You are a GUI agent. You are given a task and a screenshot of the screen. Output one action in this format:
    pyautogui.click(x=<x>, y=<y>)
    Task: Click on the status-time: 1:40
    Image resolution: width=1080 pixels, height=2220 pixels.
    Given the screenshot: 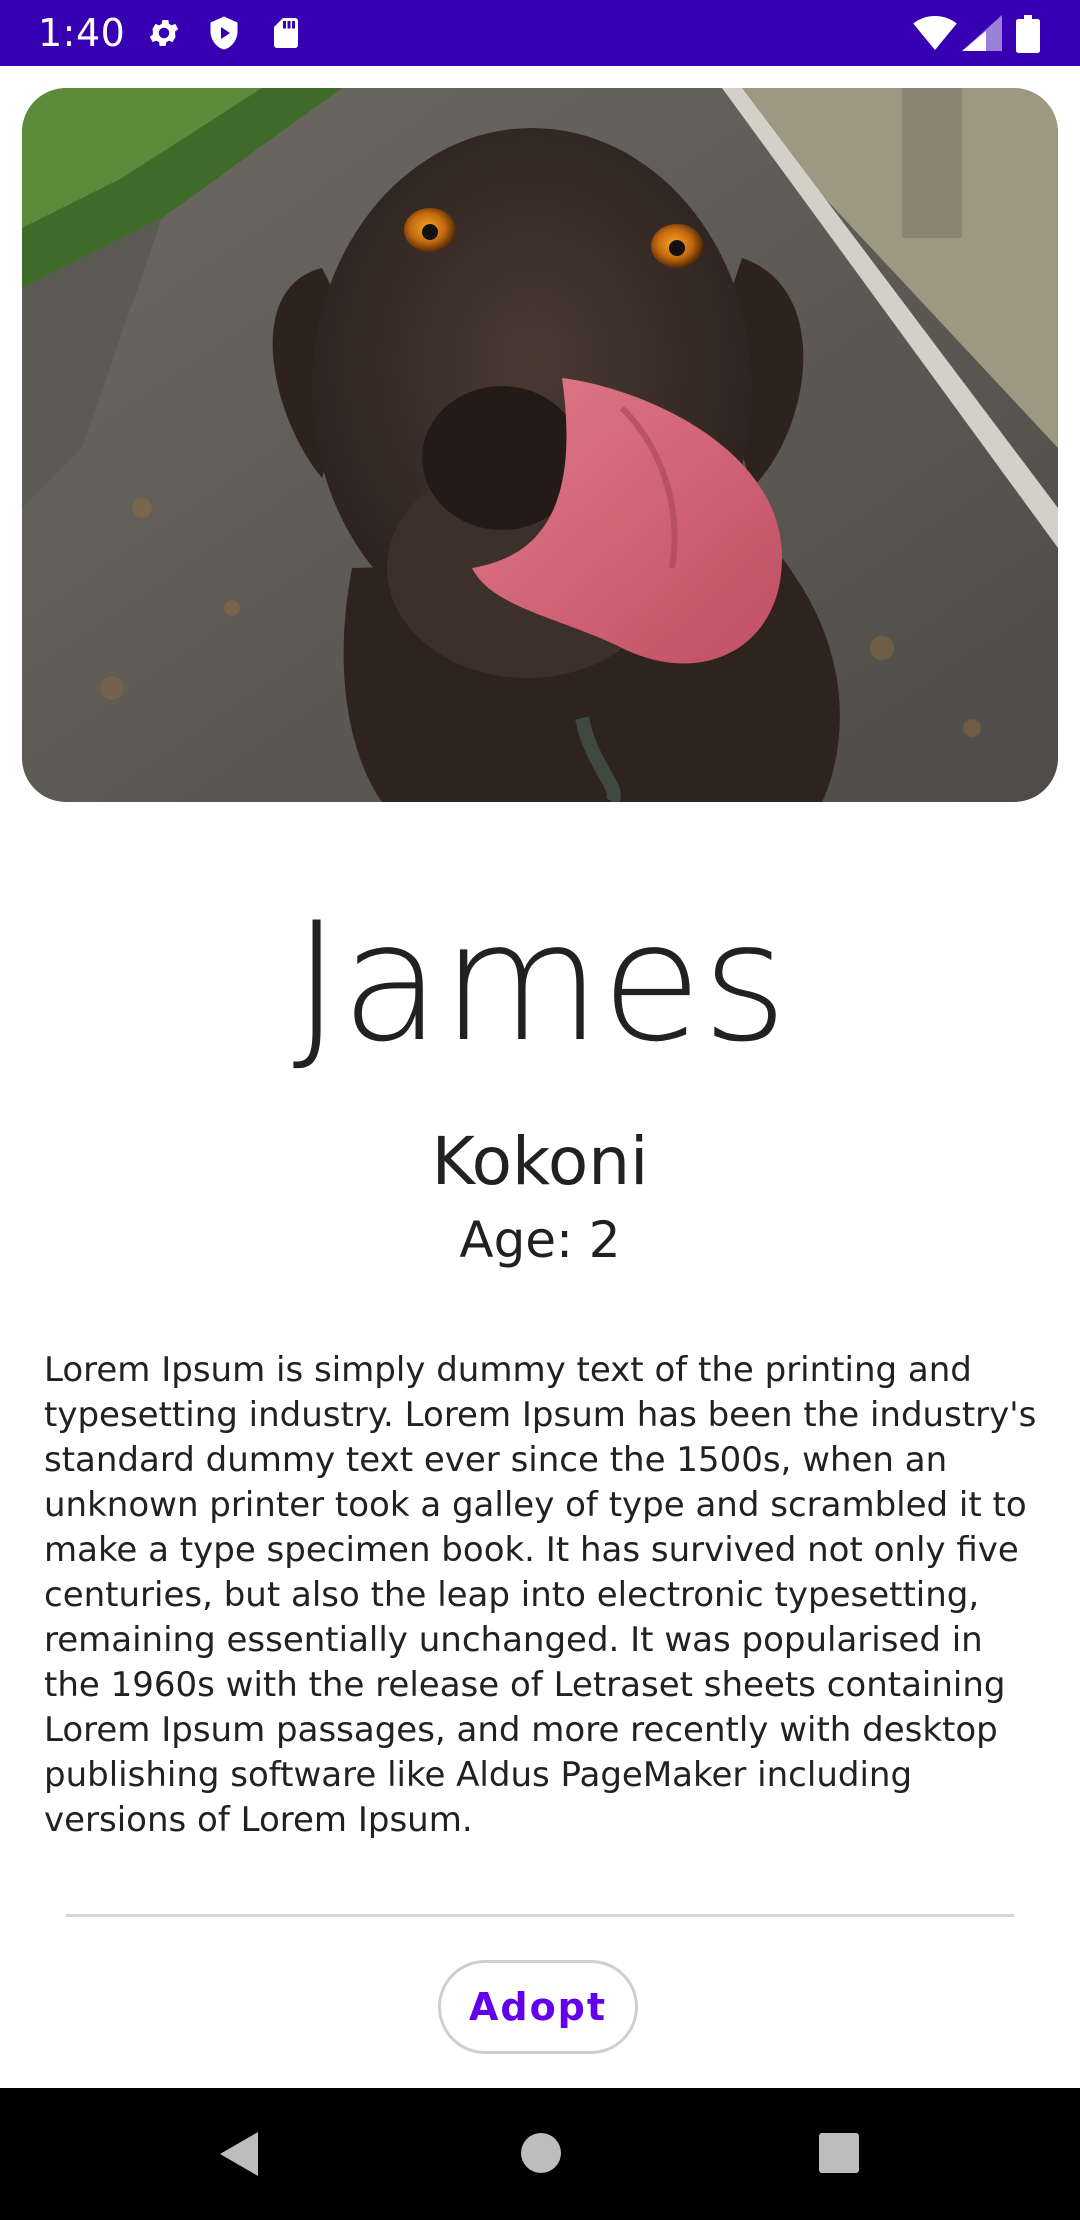 What is the action you would take?
    pyautogui.click(x=82, y=33)
    